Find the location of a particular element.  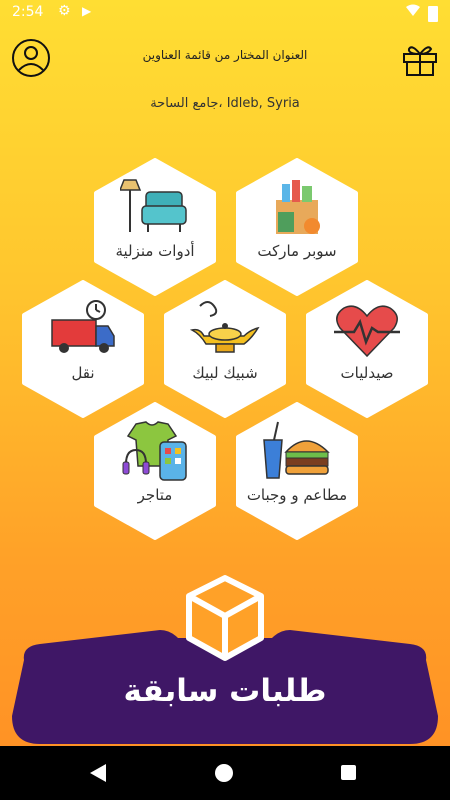

battery-icon is located at coordinates (433, 14).